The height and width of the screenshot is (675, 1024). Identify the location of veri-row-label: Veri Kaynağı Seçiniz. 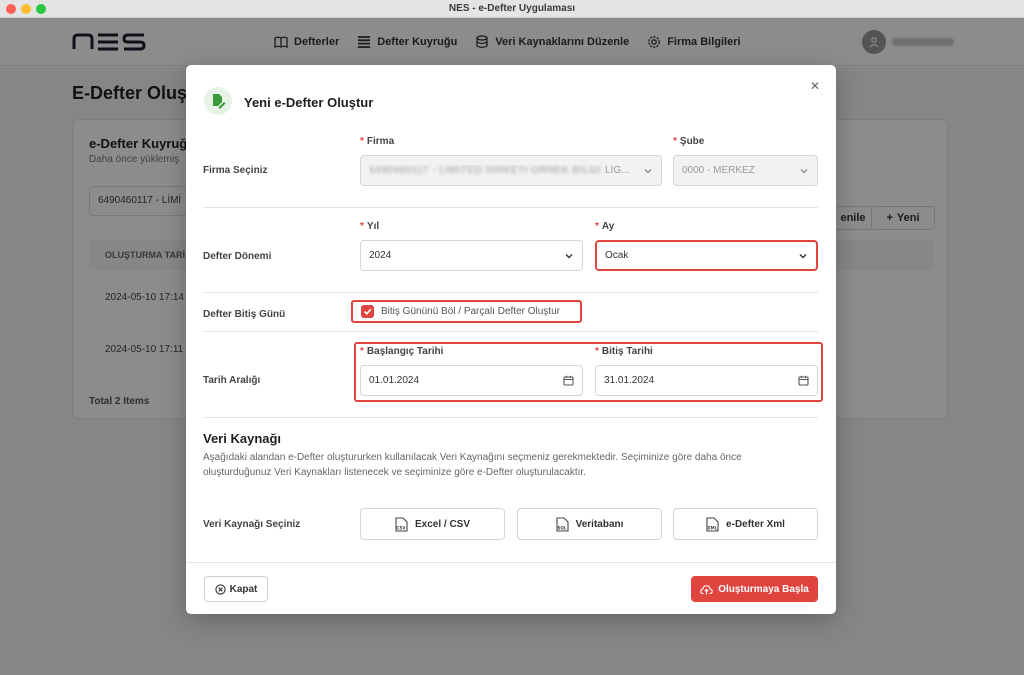
(252, 524).